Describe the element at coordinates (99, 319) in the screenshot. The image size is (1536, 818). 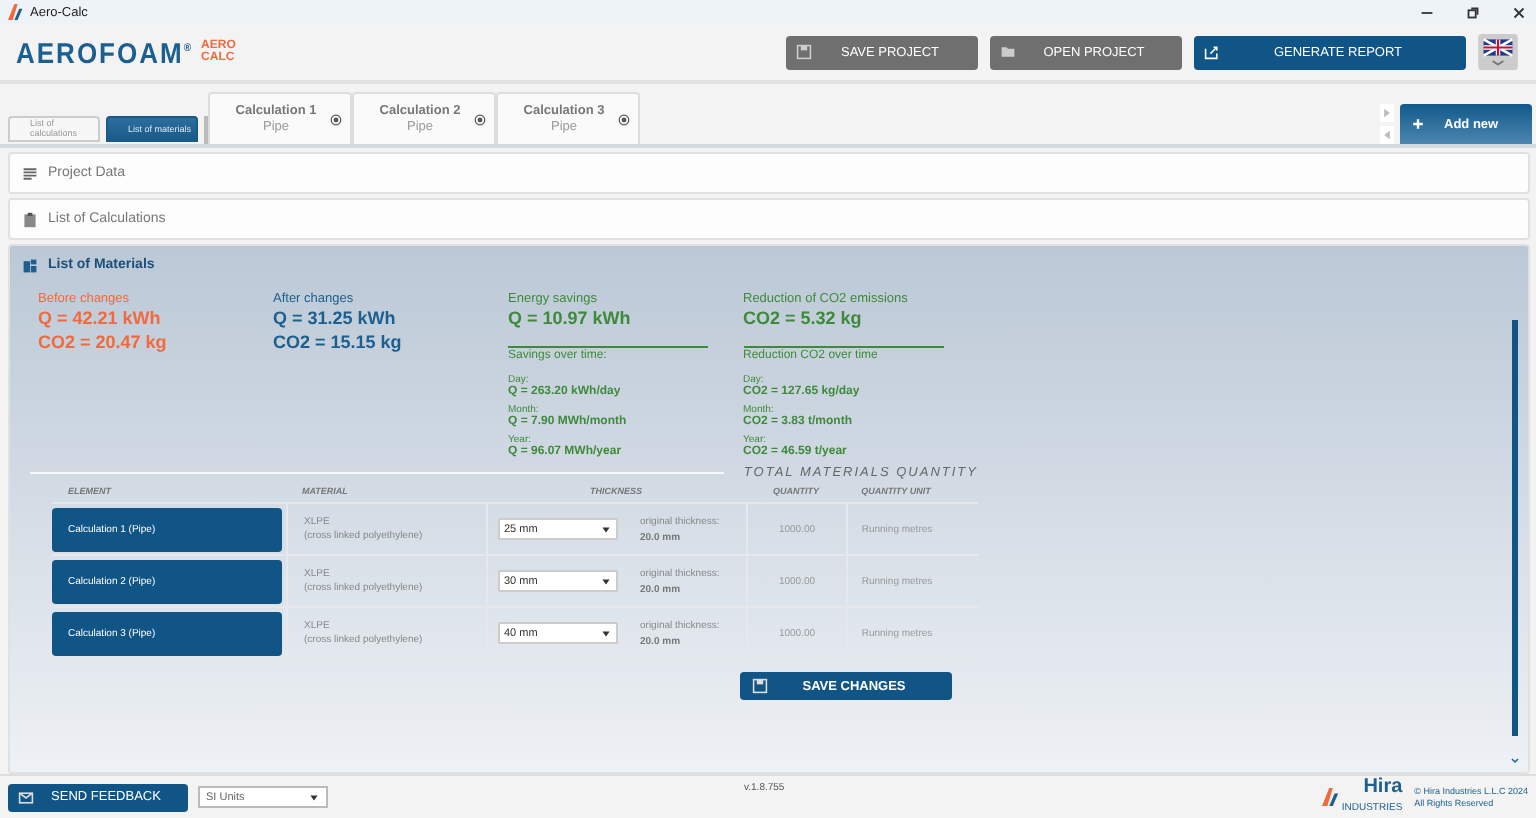
I see `summary-value: Q = 42.21 kWh` at that location.